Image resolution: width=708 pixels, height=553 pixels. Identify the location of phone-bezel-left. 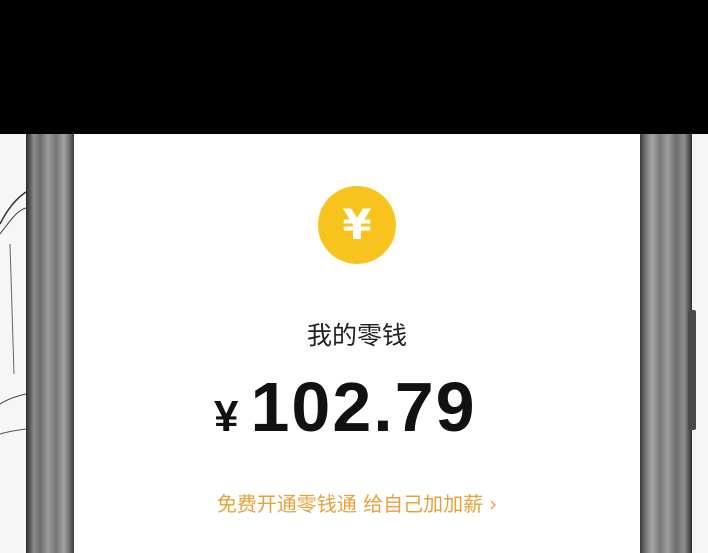
(50, 343).